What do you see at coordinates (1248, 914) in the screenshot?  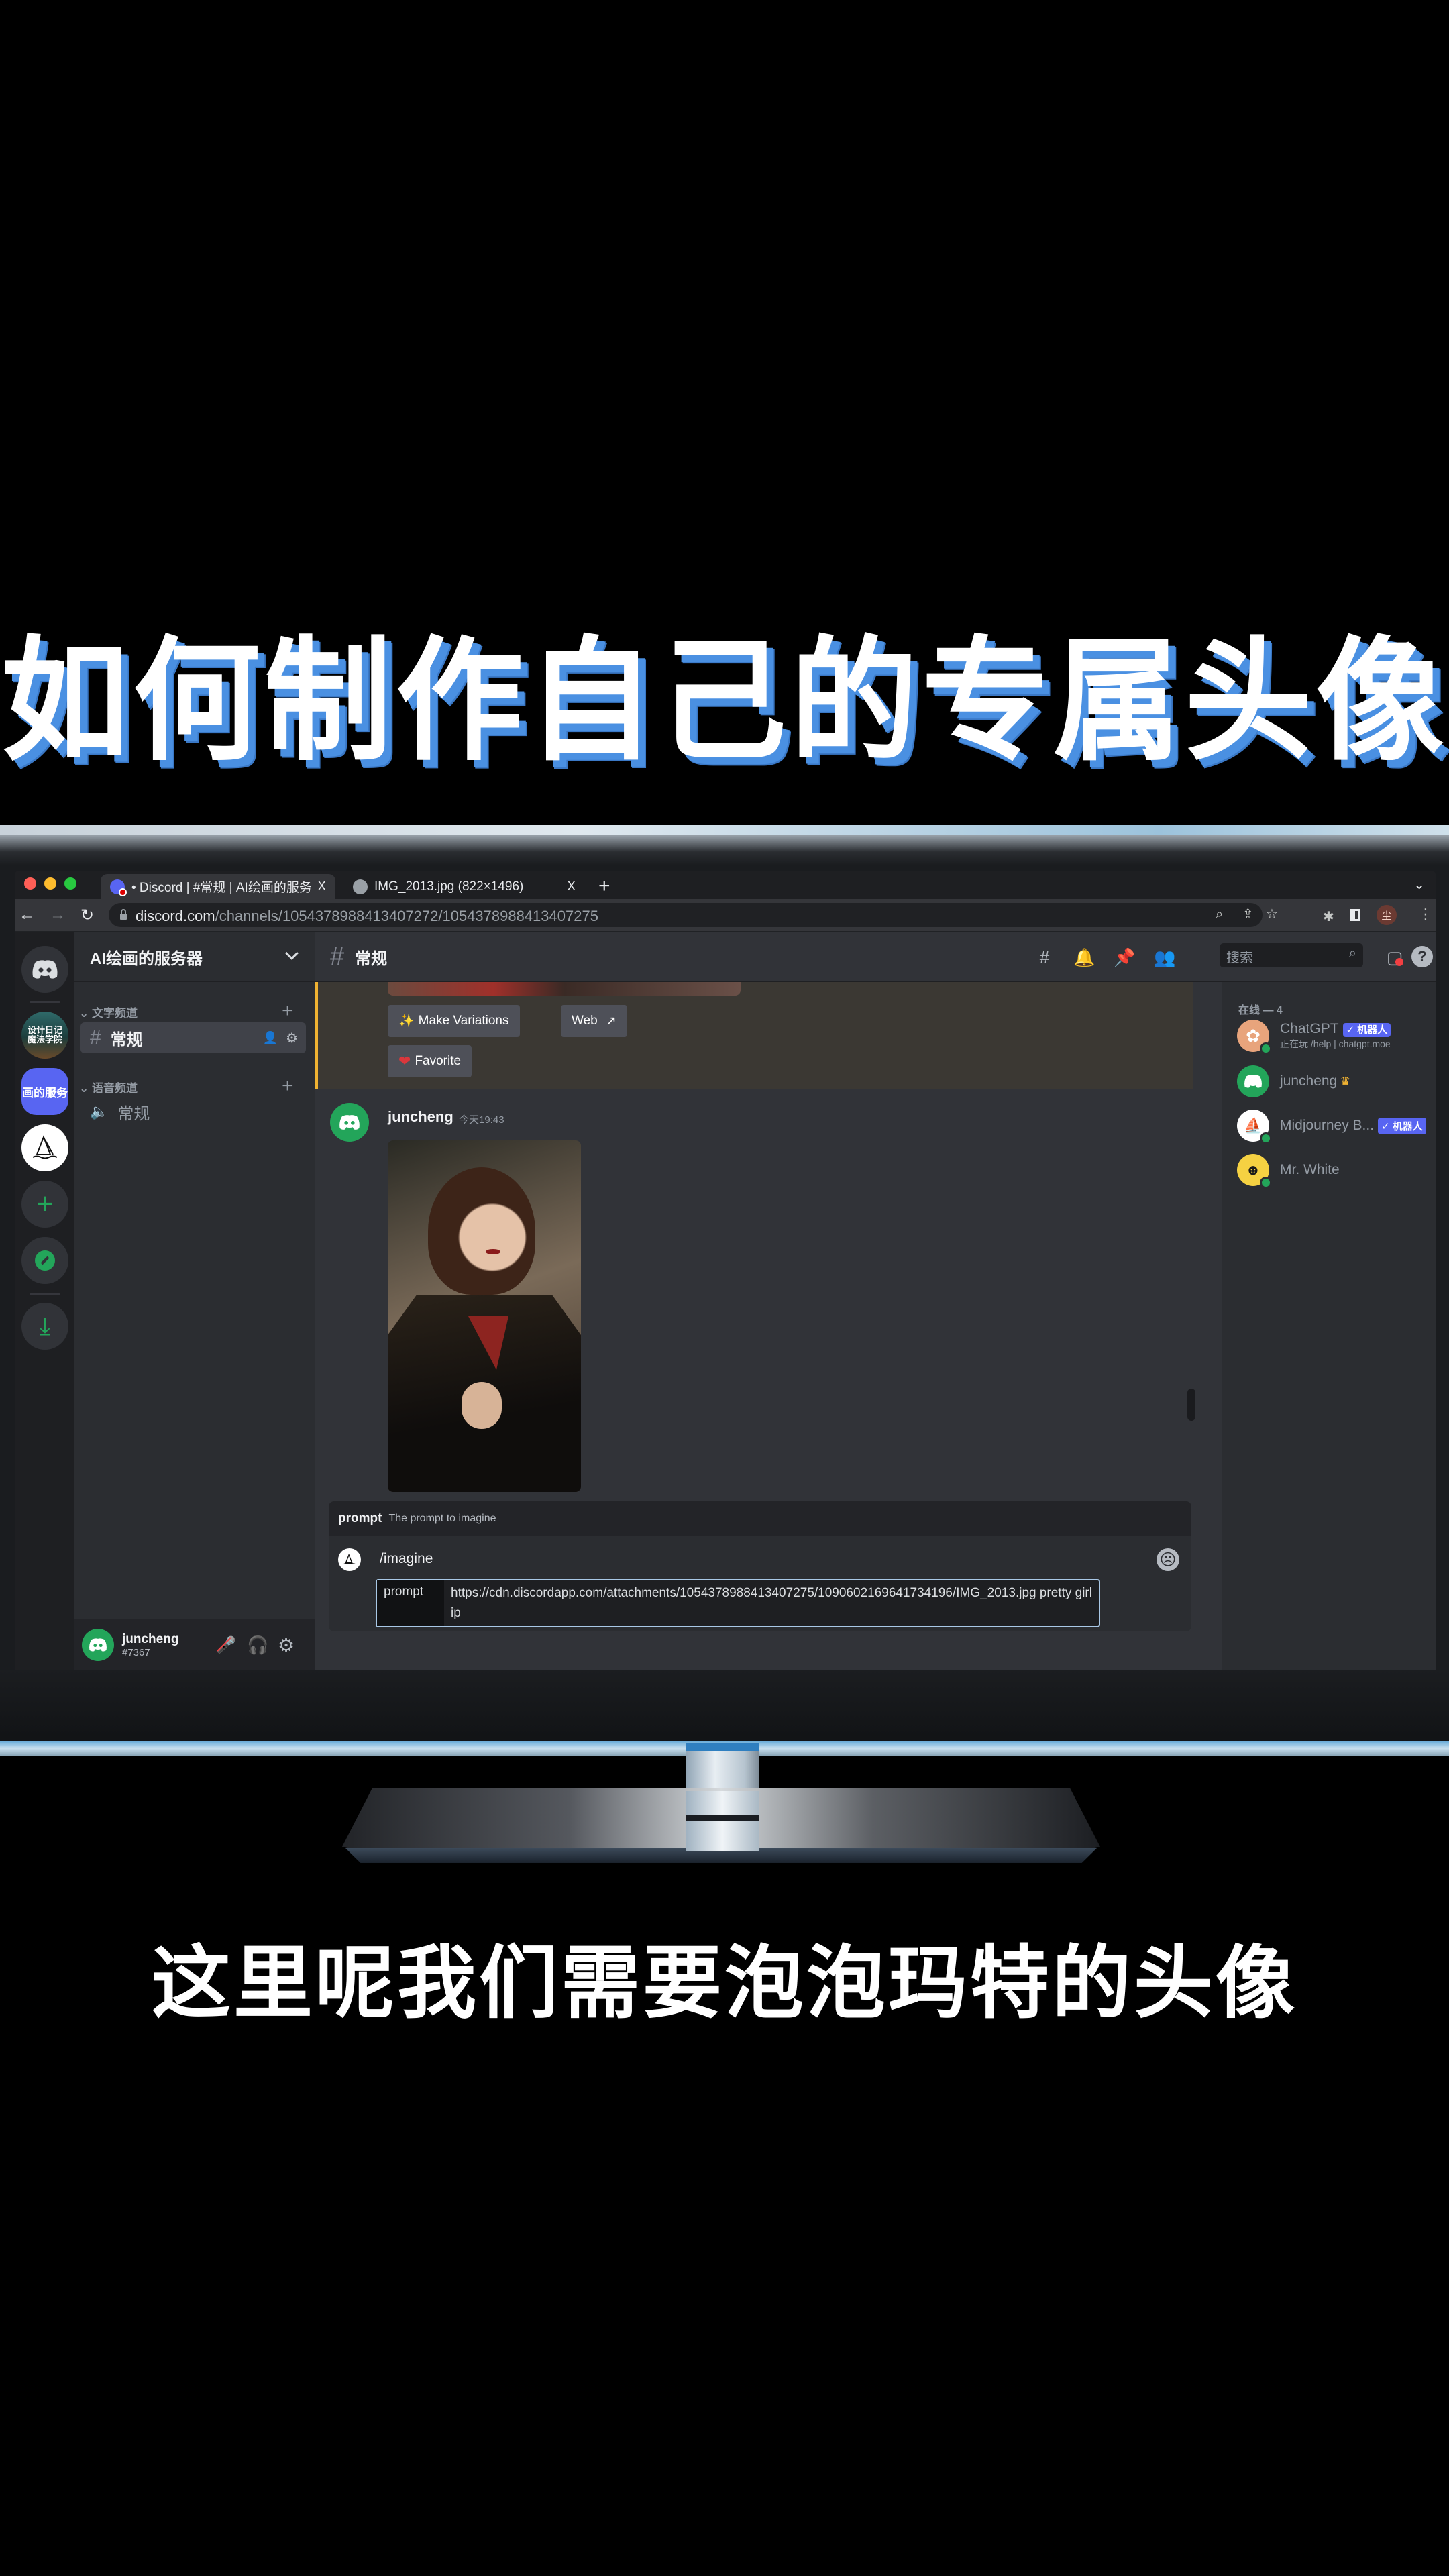 I see `share-icon: ⇪` at bounding box center [1248, 914].